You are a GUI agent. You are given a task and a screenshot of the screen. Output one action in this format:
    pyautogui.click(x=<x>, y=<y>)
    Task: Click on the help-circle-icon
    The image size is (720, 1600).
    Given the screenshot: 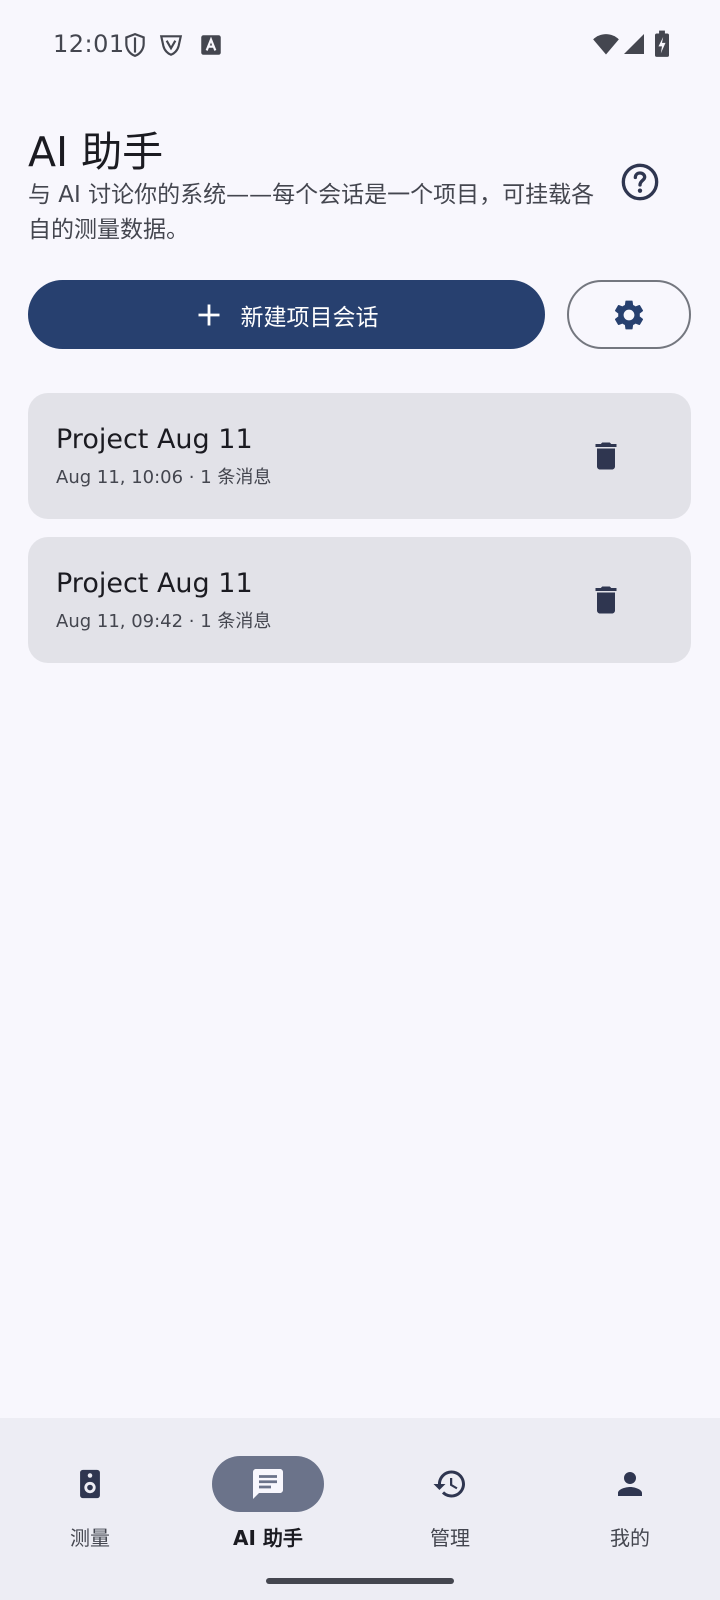 What is the action you would take?
    pyautogui.click(x=640, y=182)
    